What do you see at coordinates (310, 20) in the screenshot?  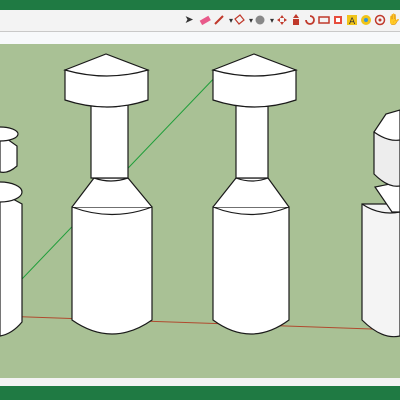 I see `rotate-tool-icon` at bounding box center [310, 20].